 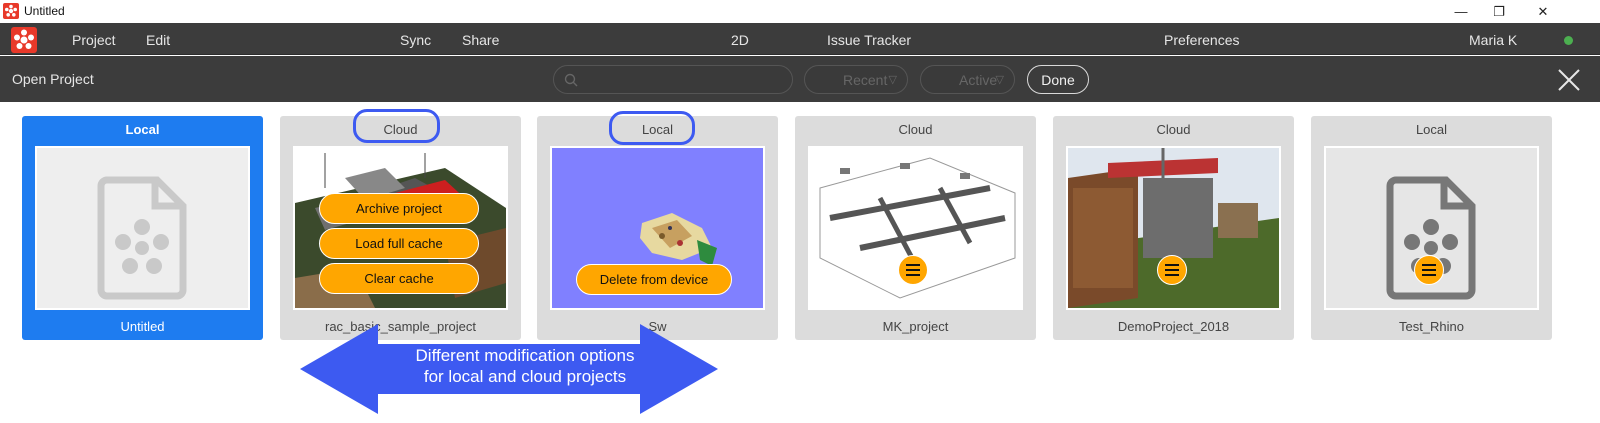 What do you see at coordinates (1173, 326) in the screenshot?
I see `project-name: DemoProject_2018` at bounding box center [1173, 326].